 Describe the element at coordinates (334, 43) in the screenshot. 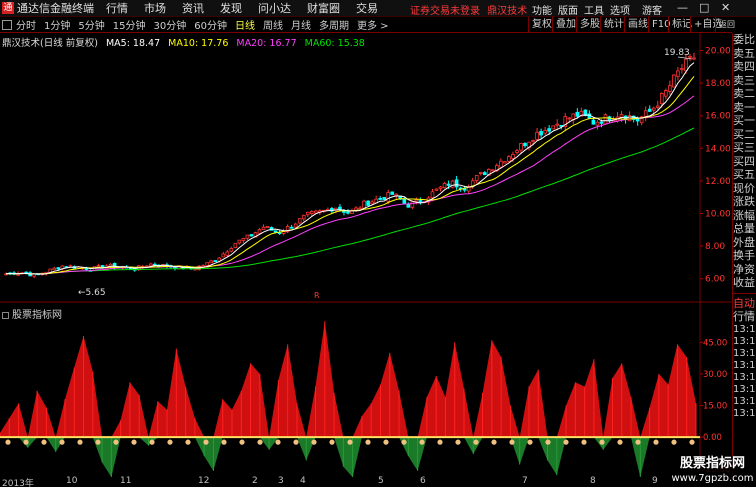

I see `ma60-label: MA60: 15.38` at that location.